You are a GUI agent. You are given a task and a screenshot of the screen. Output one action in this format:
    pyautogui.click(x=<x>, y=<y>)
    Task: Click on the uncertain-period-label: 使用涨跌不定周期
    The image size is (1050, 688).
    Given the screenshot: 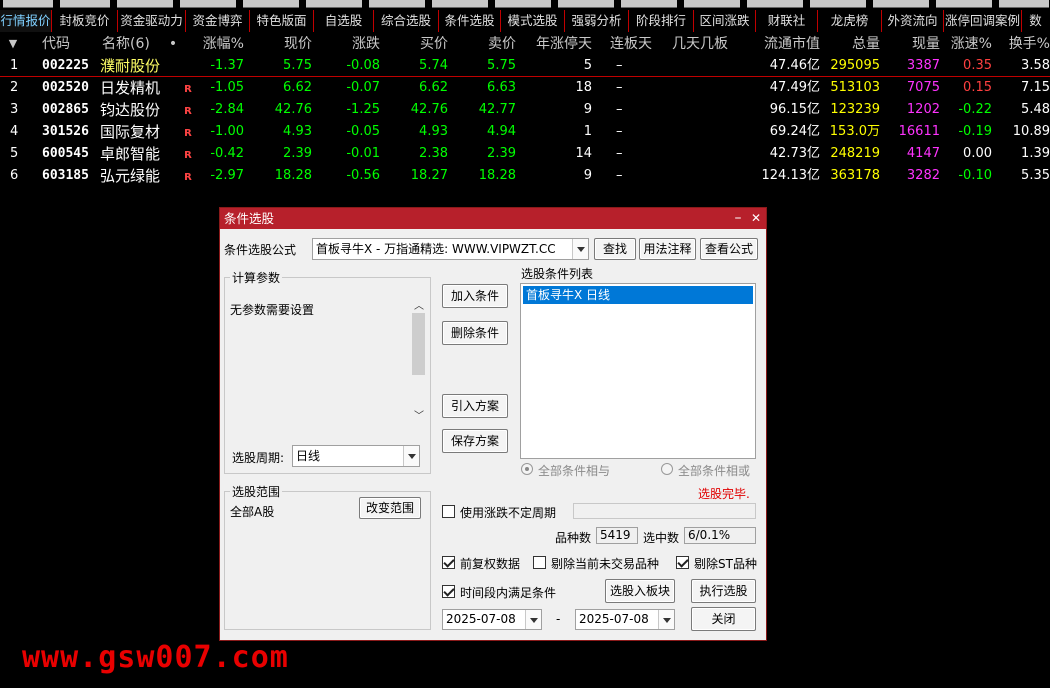 What is the action you would take?
    pyautogui.click(x=508, y=513)
    